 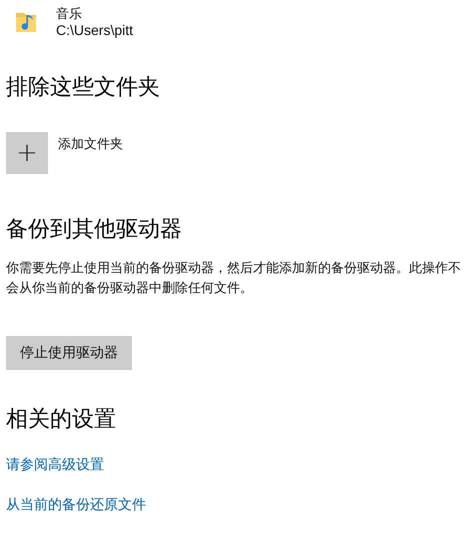 I want to click on folder-path: C:\Users\pitt, so click(x=95, y=30).